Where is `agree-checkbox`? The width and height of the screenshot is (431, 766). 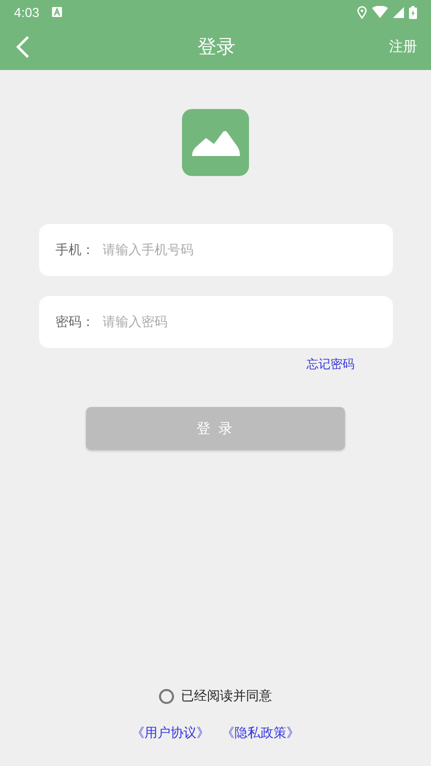 agree-checkbox is located at coordinates (166, 696).